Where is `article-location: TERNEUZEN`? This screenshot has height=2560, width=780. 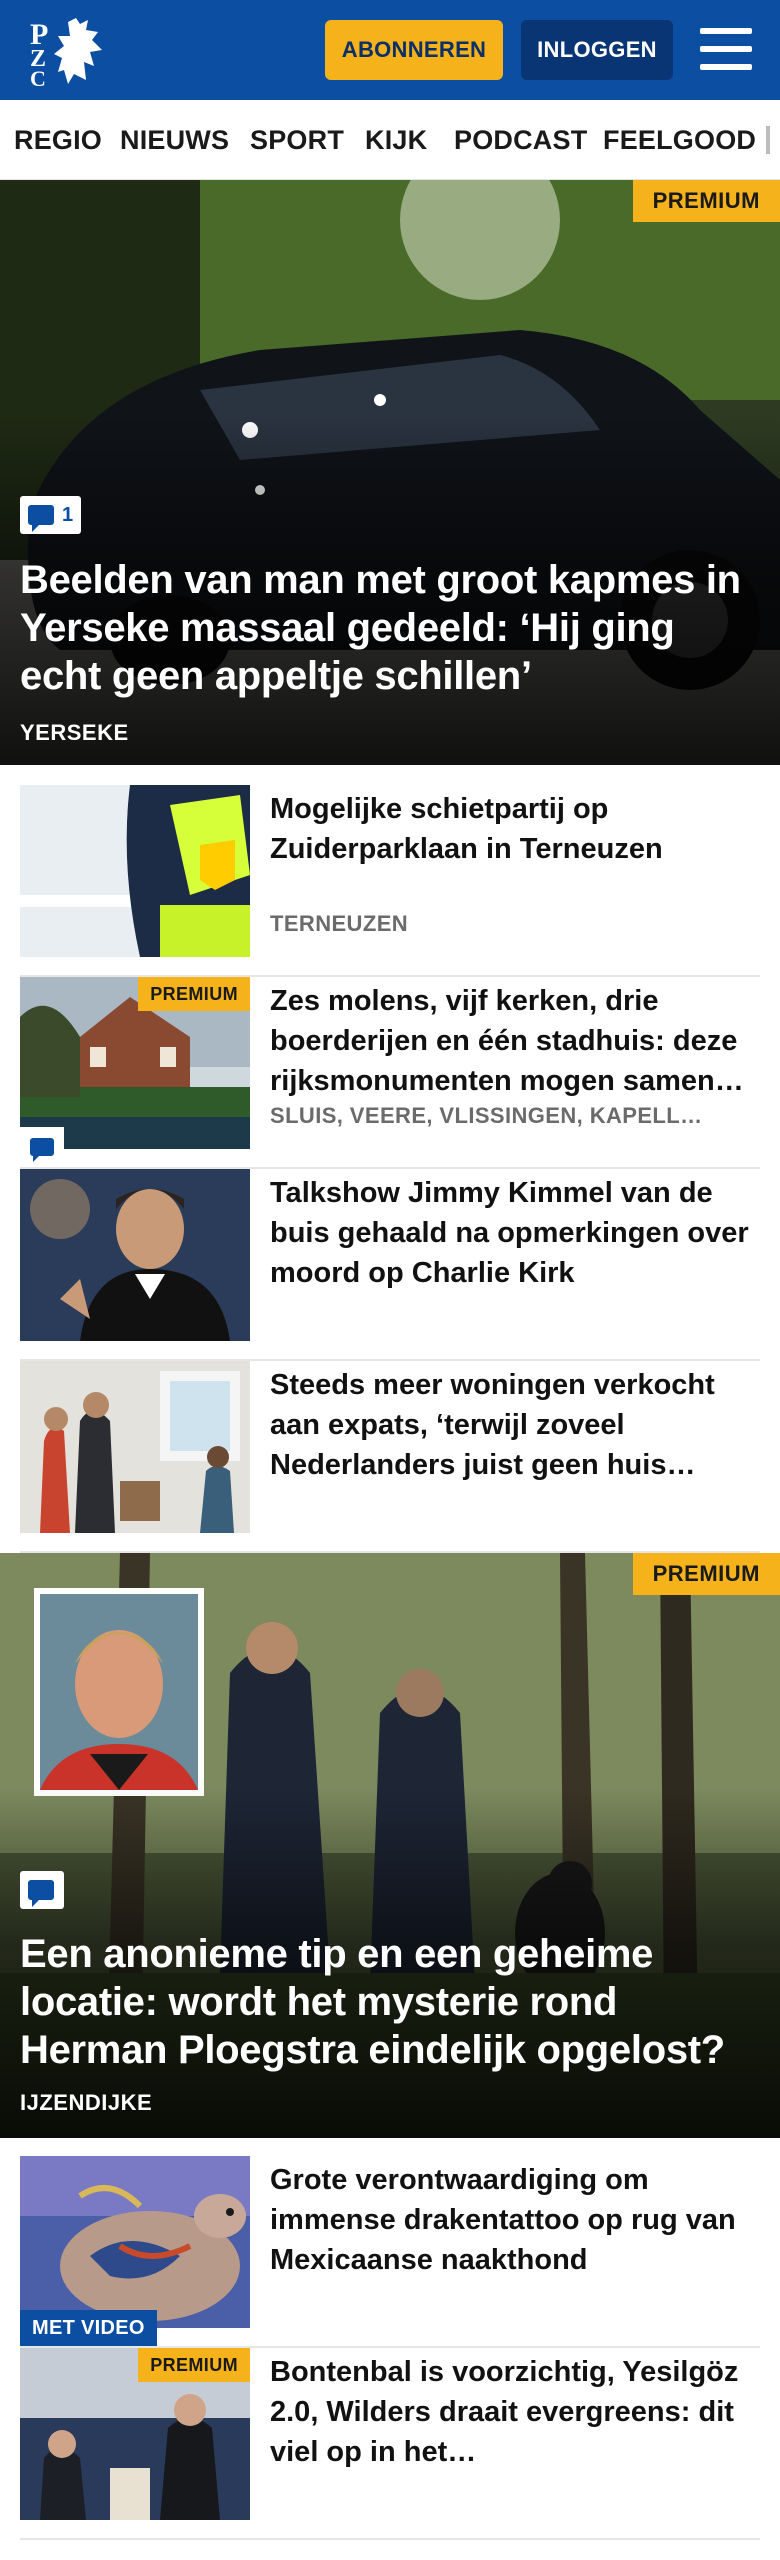 article-location: TERNEUZEN is located at coordinates (339, 923).